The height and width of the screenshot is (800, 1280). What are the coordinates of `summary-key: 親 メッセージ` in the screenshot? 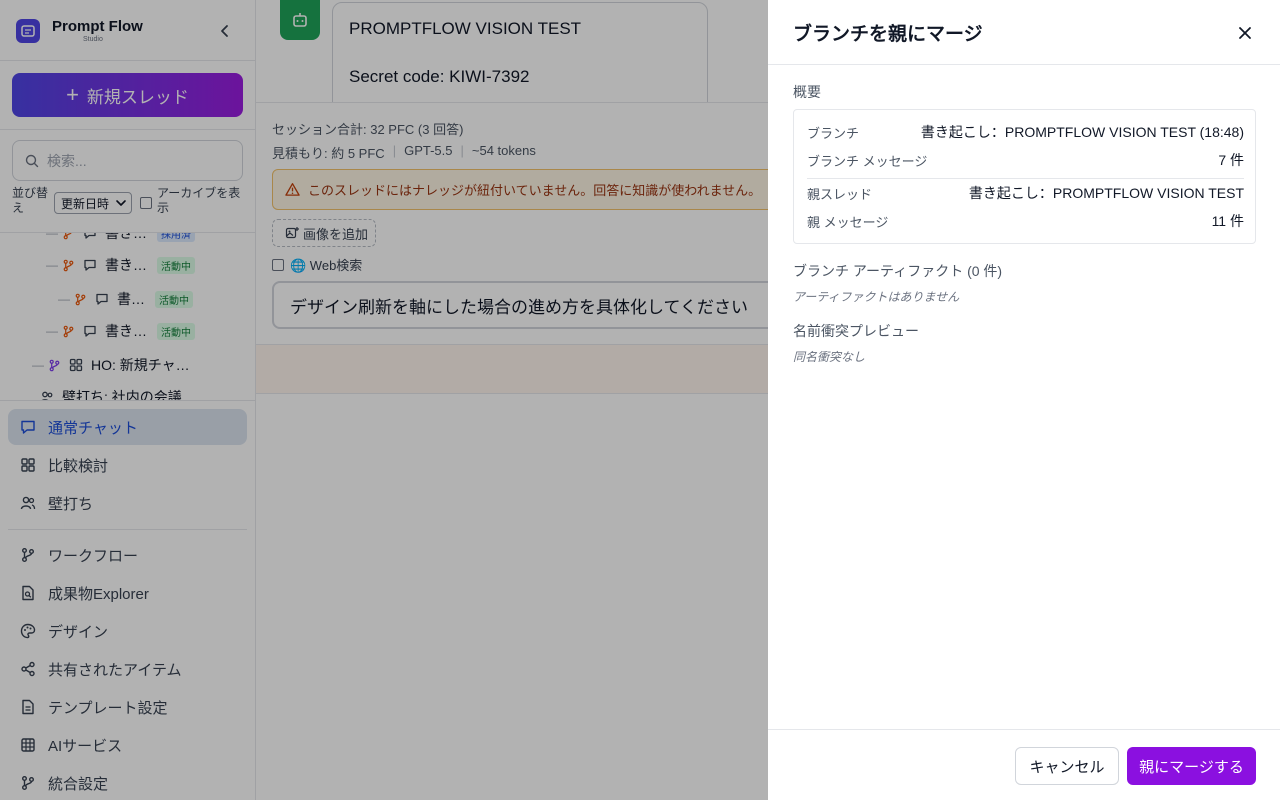 It's located at (848, 222).